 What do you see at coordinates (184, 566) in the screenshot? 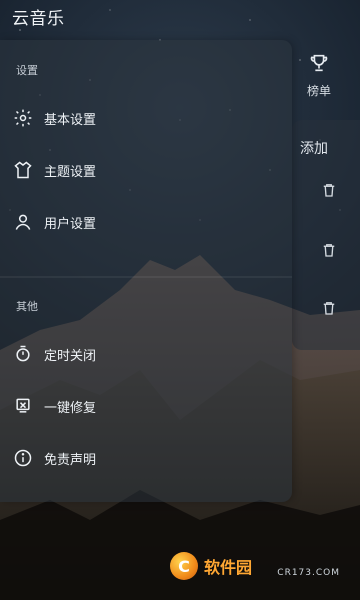
I see `watermark-logo: C` at bounding box center [184, 566].